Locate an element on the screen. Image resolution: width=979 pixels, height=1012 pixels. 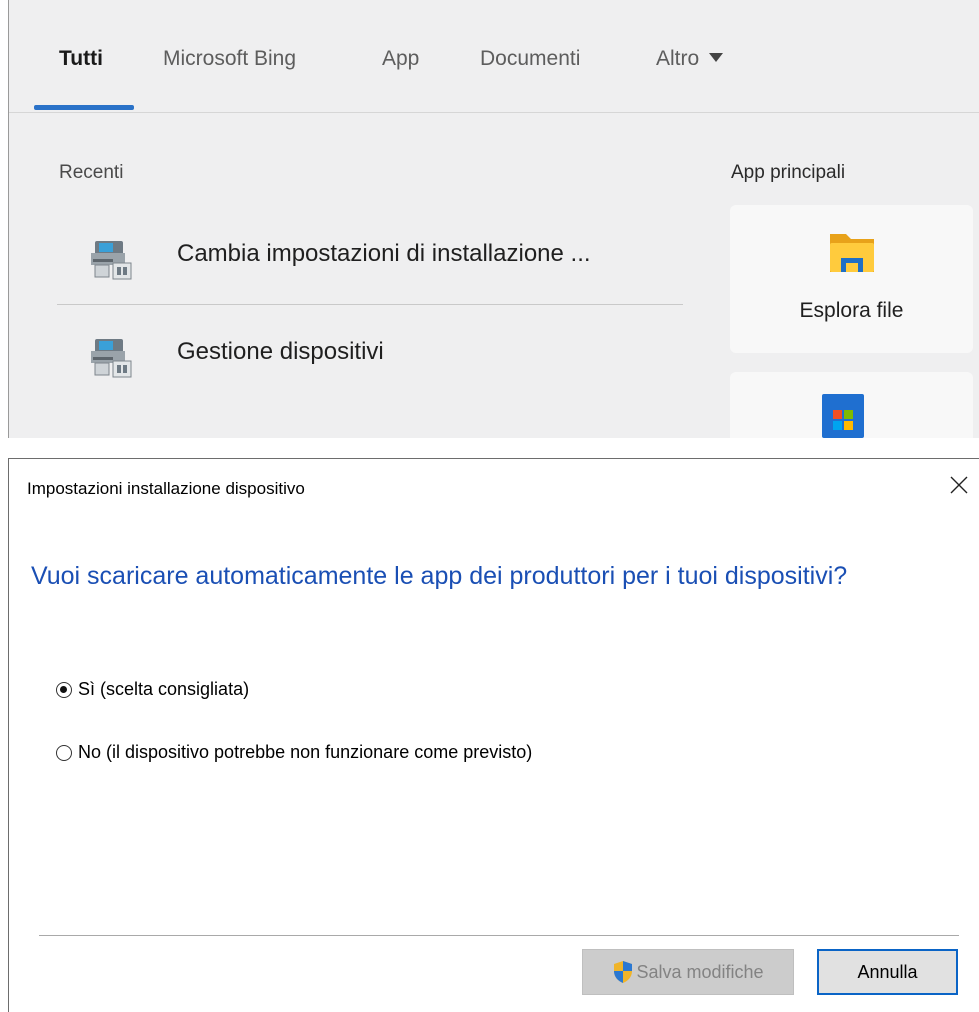
app-tile-microsoft-store is located at coordinates (851, 405).